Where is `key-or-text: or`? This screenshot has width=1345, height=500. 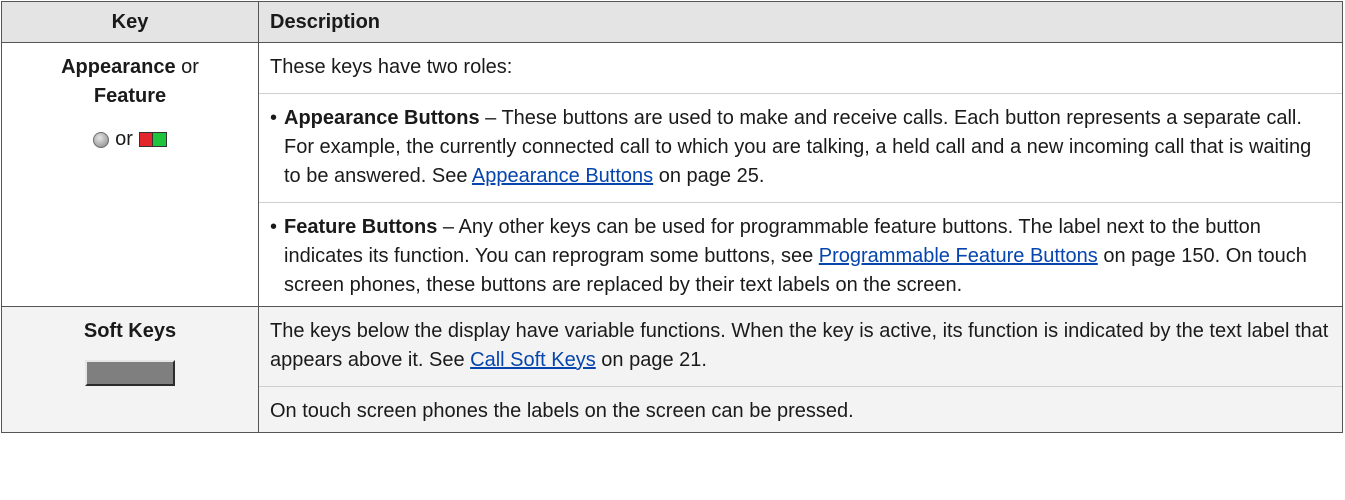
key-or-text: or is located at coordinates (187, 67).